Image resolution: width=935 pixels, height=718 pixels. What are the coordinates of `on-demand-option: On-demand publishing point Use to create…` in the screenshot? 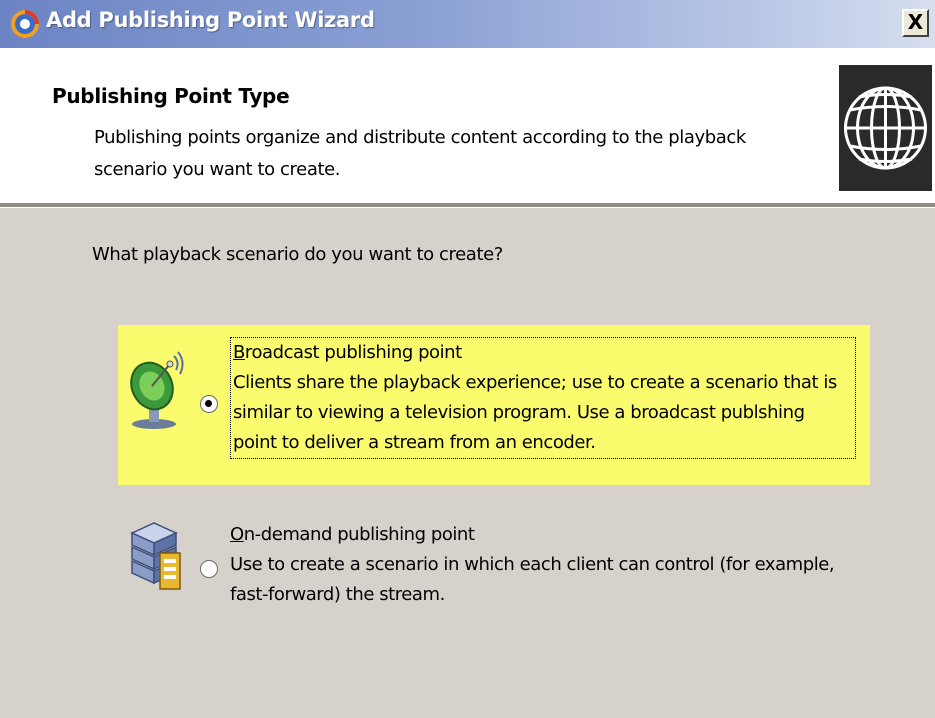 It's located at (494, 565).